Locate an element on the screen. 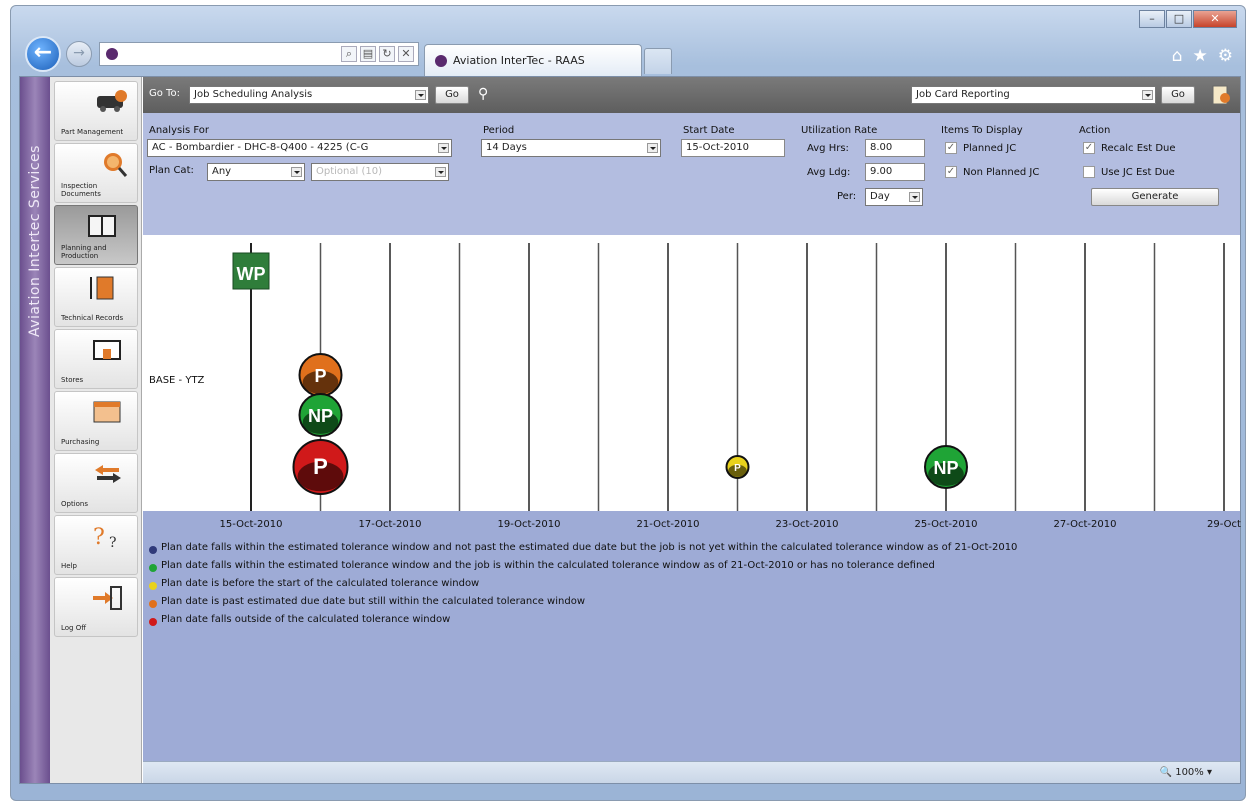 This screenshot has width=1250, height=805. generate-button: Generate is located at coordinates (1155, 197).